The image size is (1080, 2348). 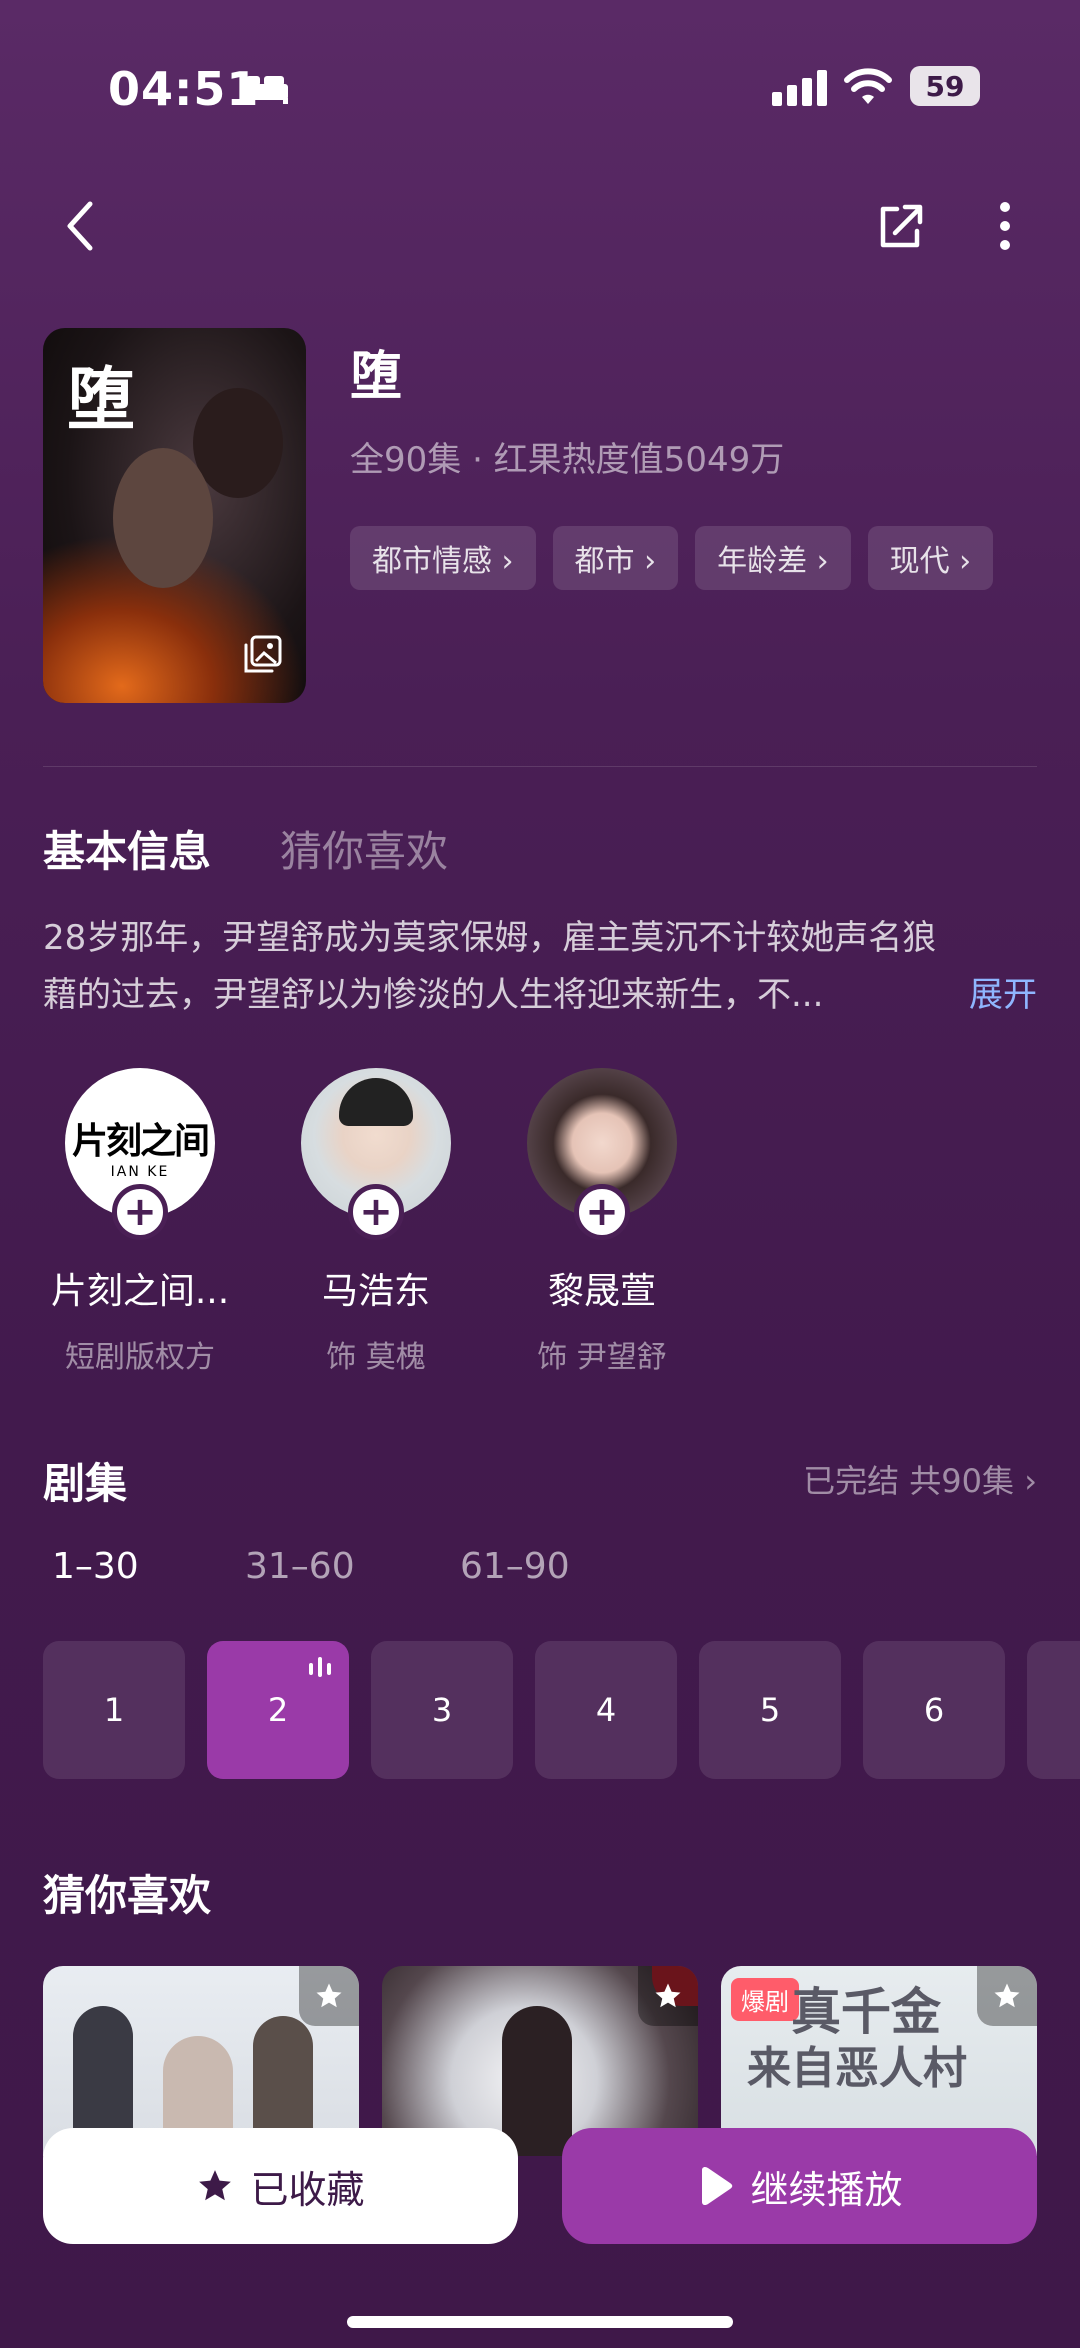 I want to click on cast-role: 短剧版权方, so click(x=140, y=1357).